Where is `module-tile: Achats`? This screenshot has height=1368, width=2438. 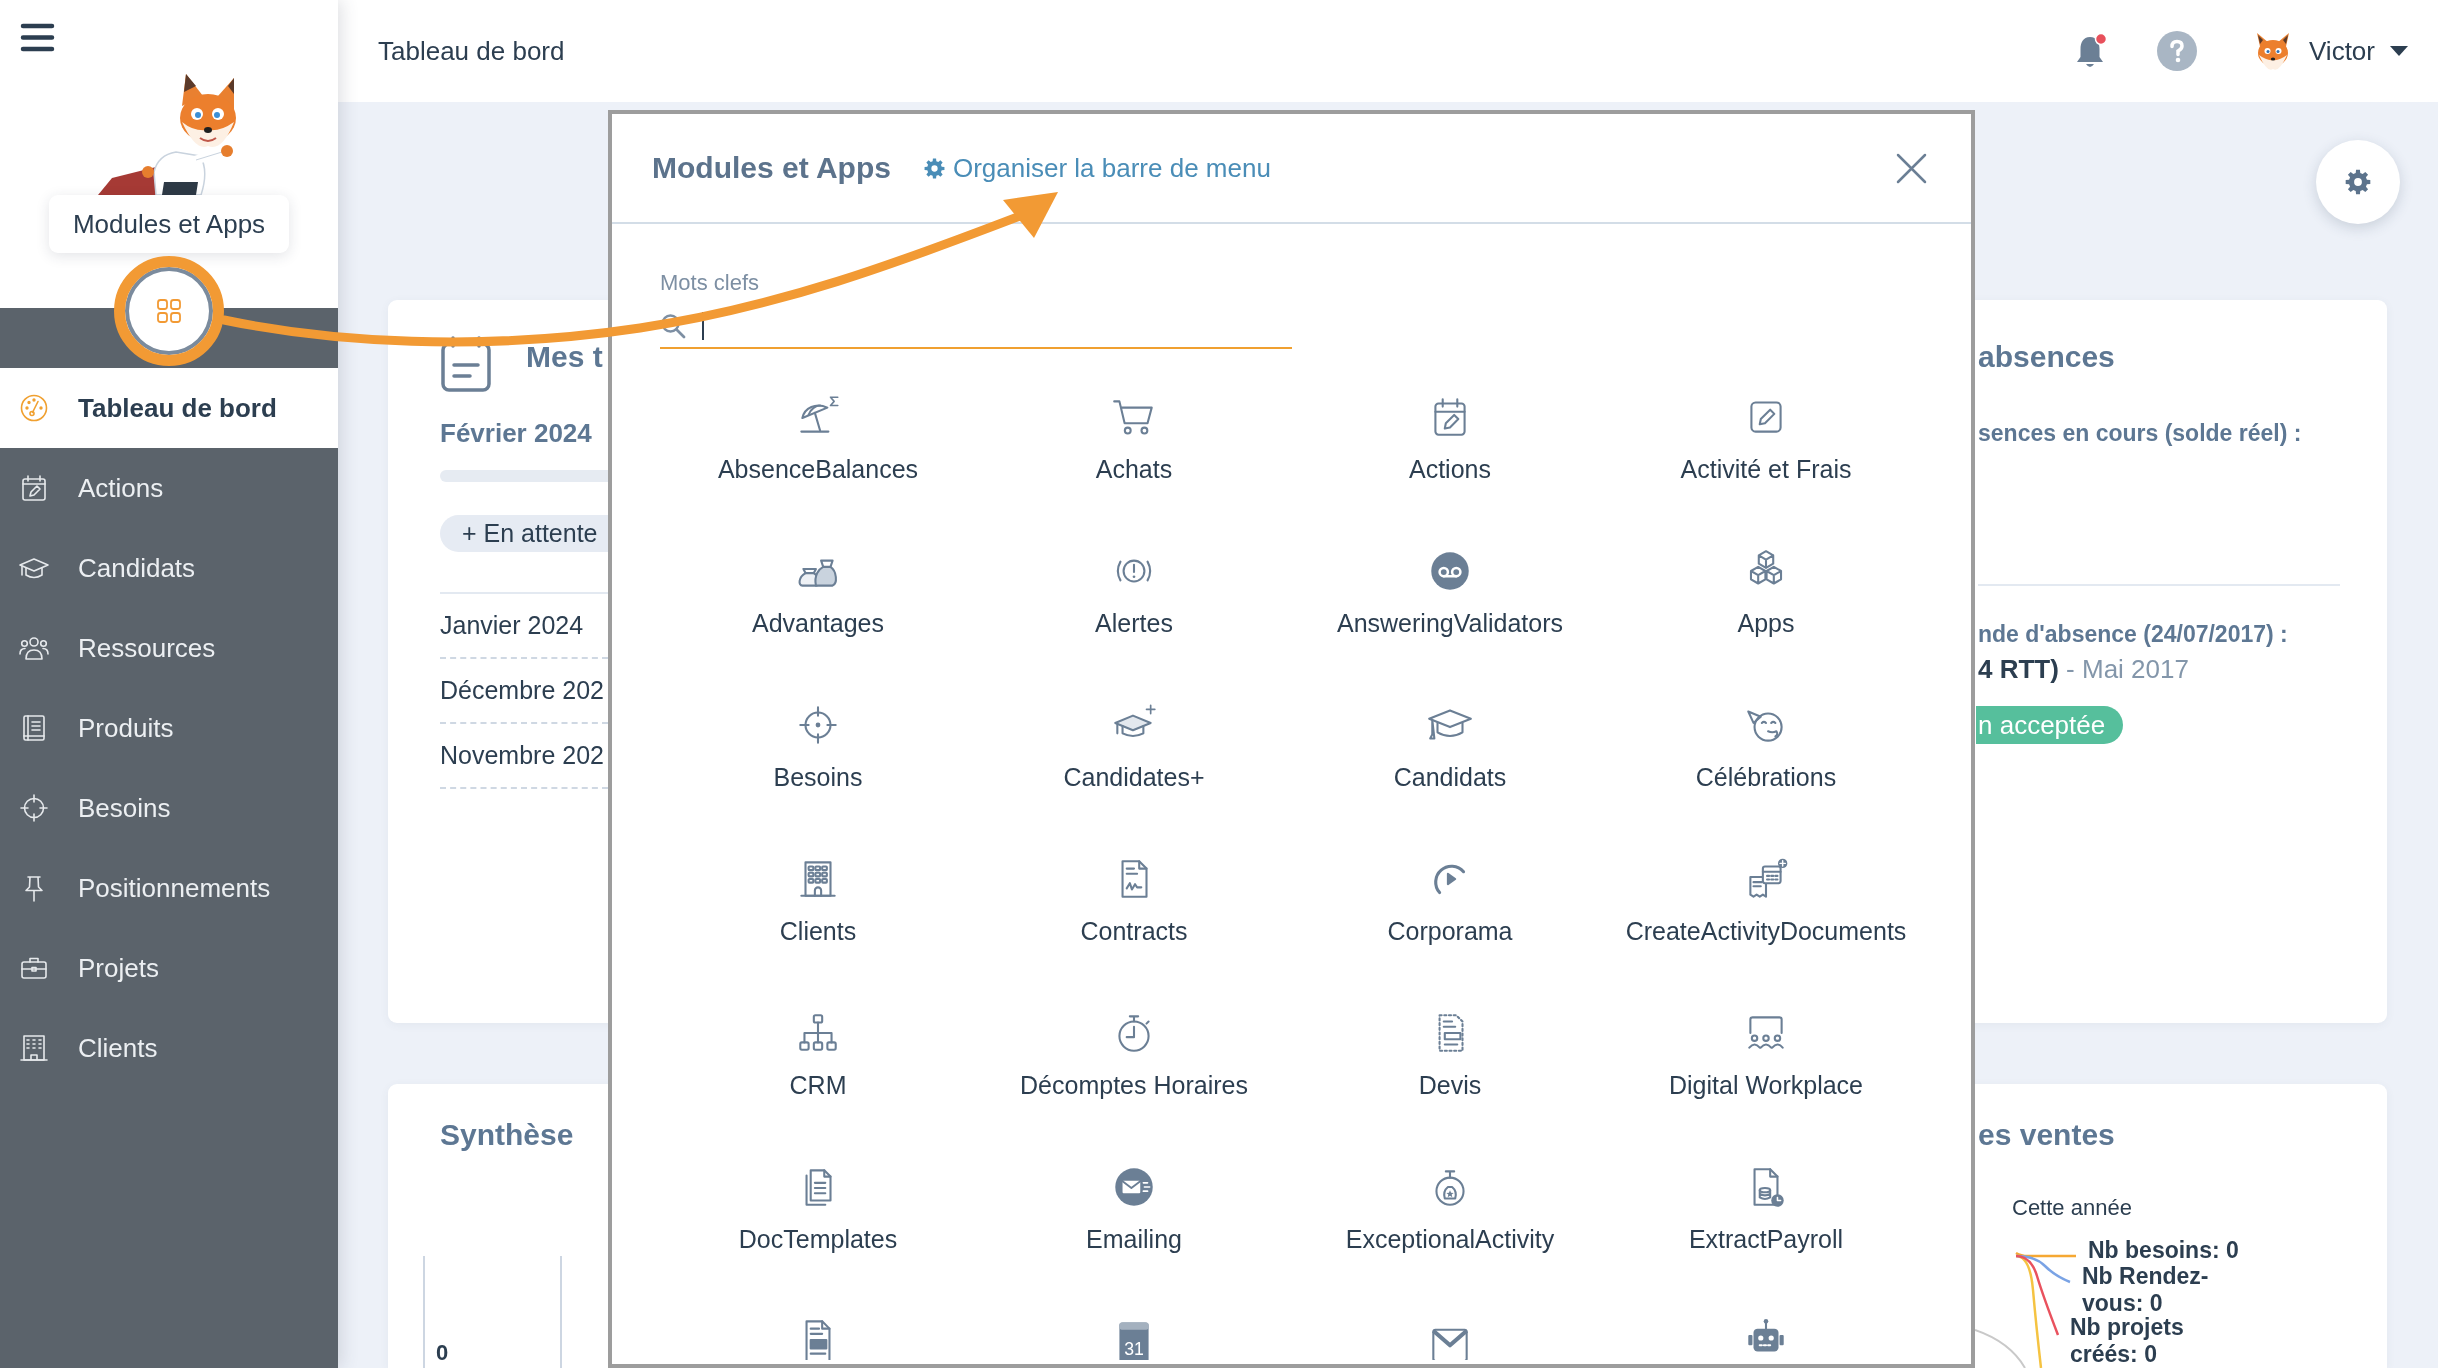 module-tile: Achats is located at coordinates (1134, 438).